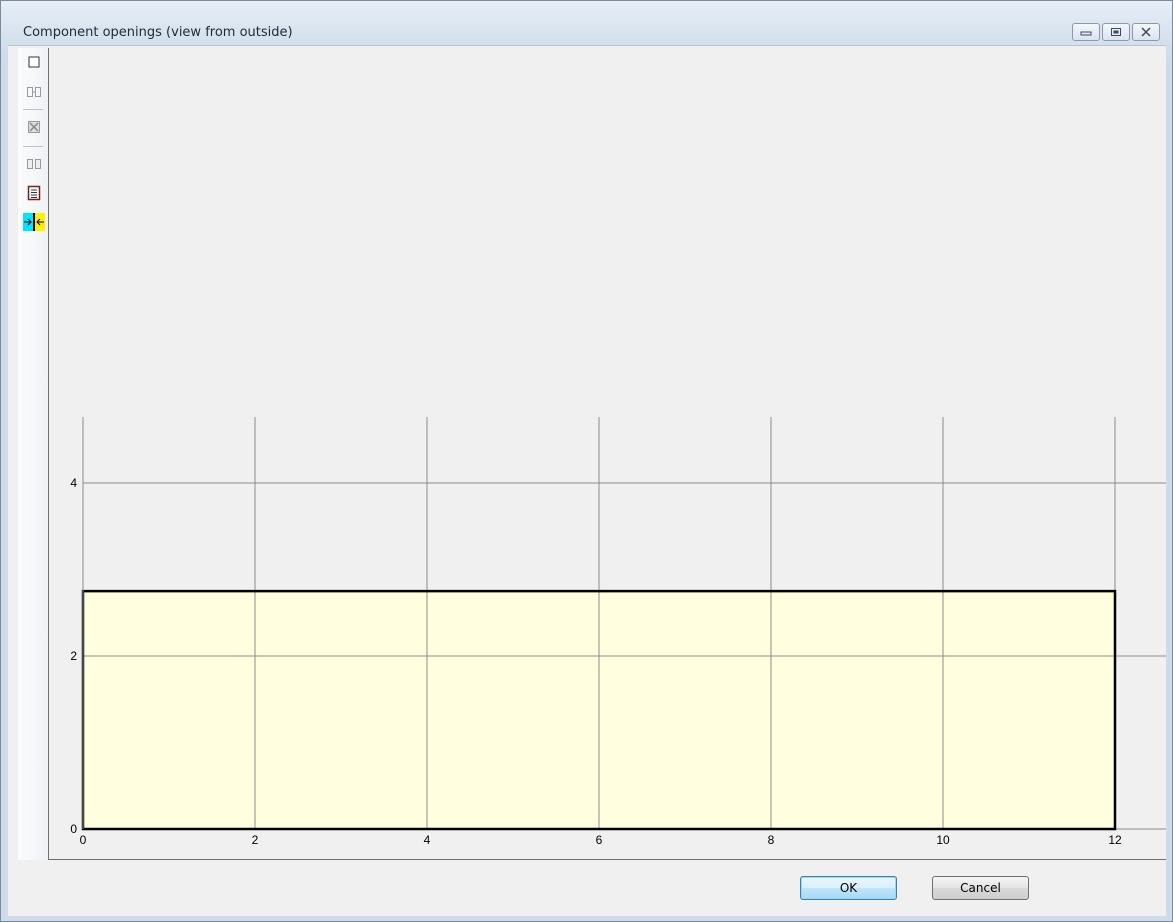 This screenshot has height=922, width=1173. Describe the element at coordinates (34, 193) in the screenshot. I see `properties-icon` at that location.